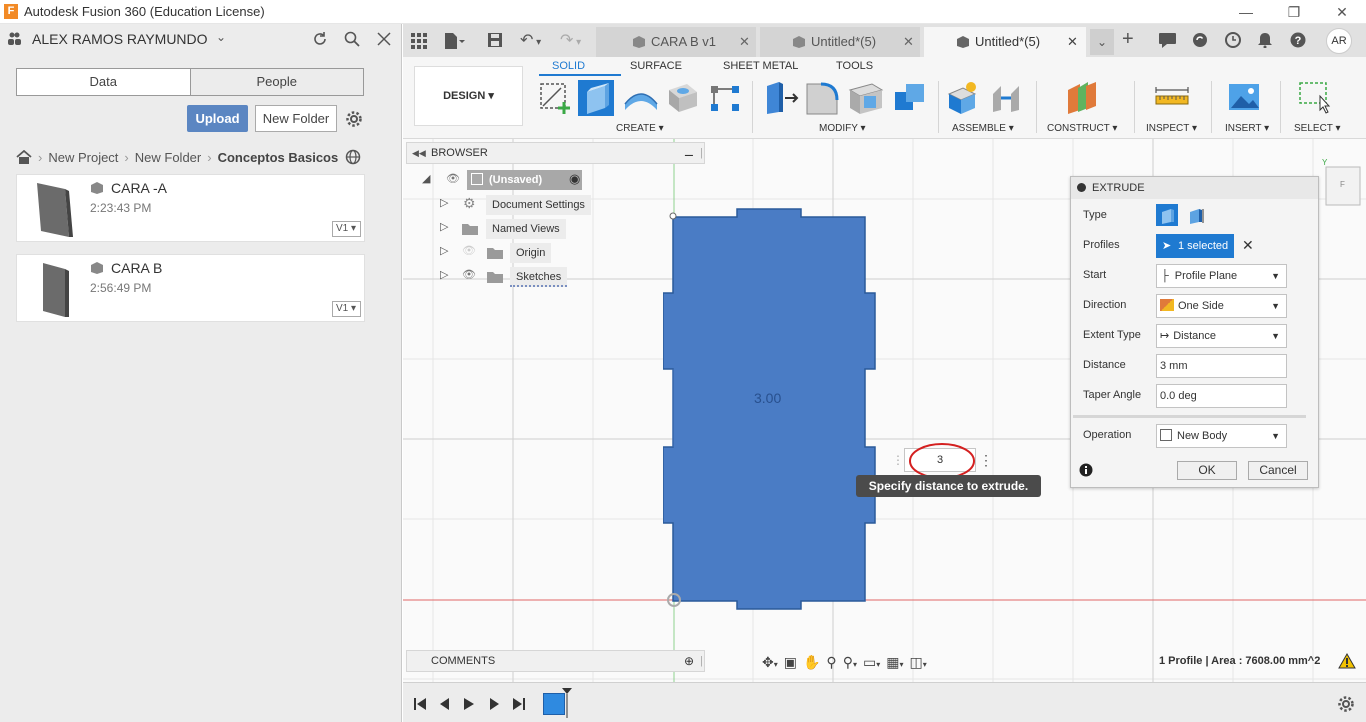 This screenshot has height=722, width=1366. I want to click on file-menu-icon, so click(454, 41).